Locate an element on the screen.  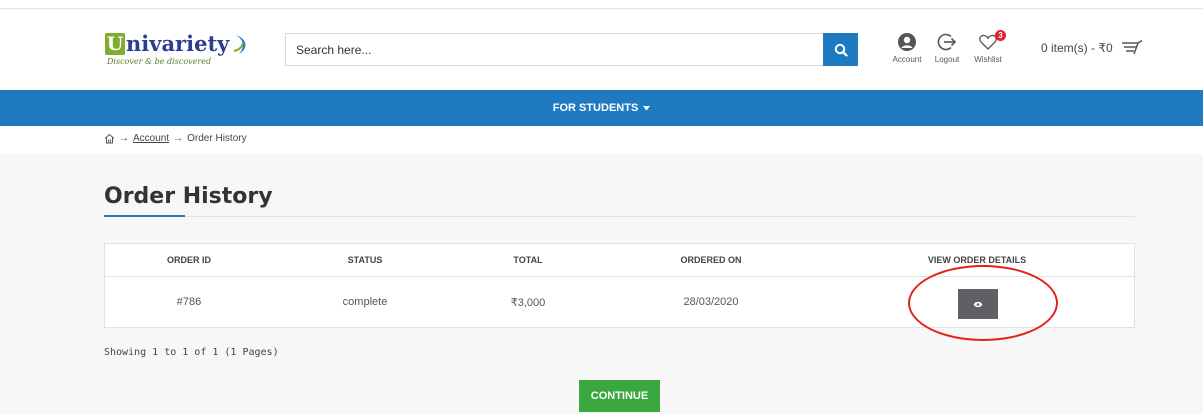
annotation-circle is located at coordinates (983, 303).